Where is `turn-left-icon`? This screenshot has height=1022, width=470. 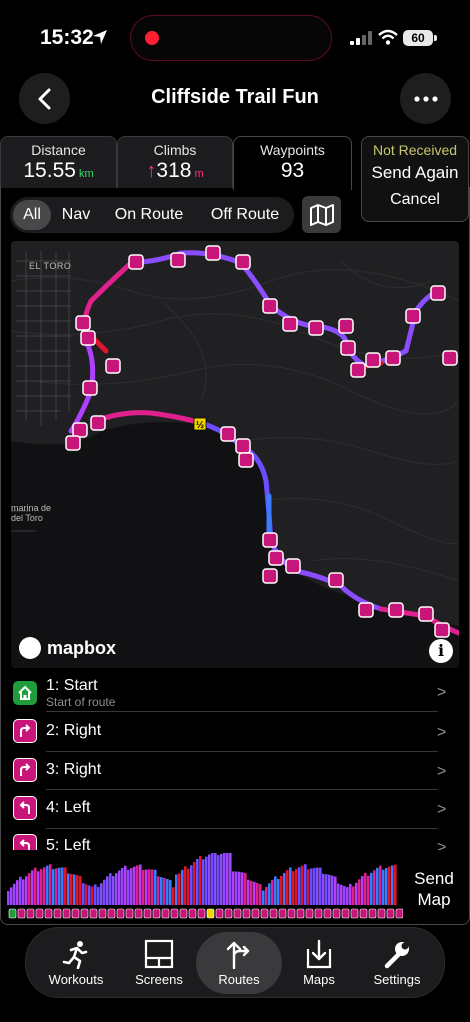
turn-left-icon is located at coordinates (25, 808).